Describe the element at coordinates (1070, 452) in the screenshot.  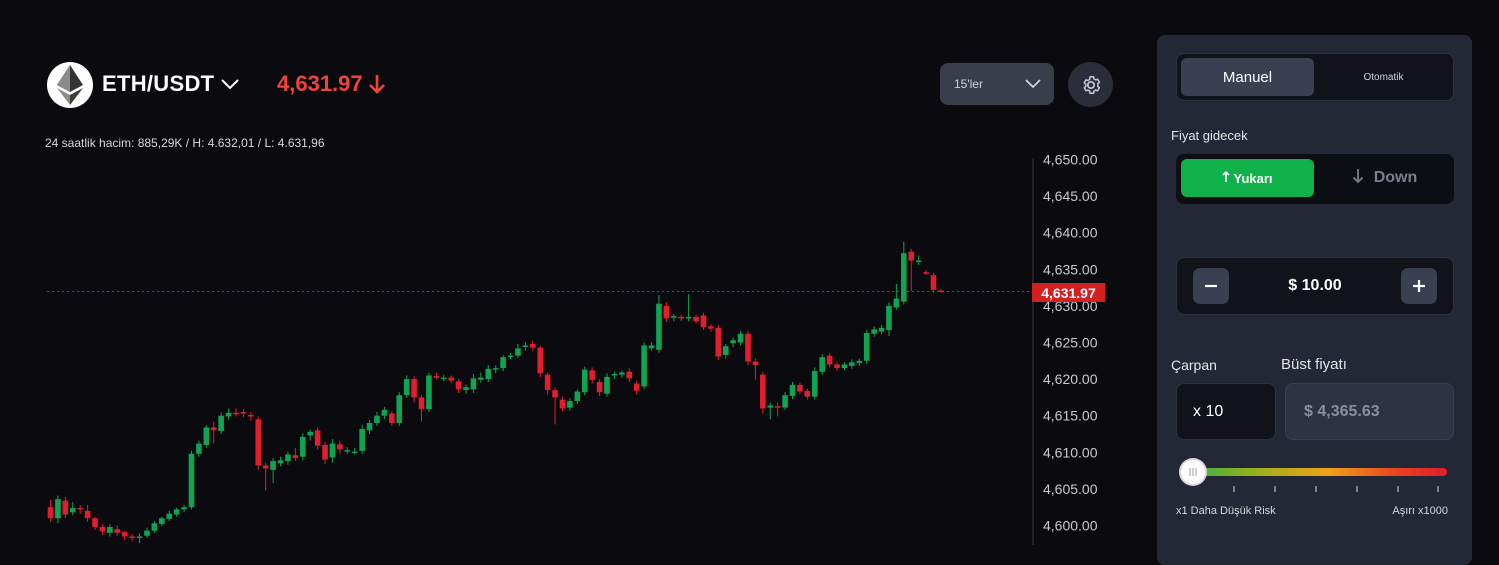
I see `y-tick-label: 4,610.00` at that location.